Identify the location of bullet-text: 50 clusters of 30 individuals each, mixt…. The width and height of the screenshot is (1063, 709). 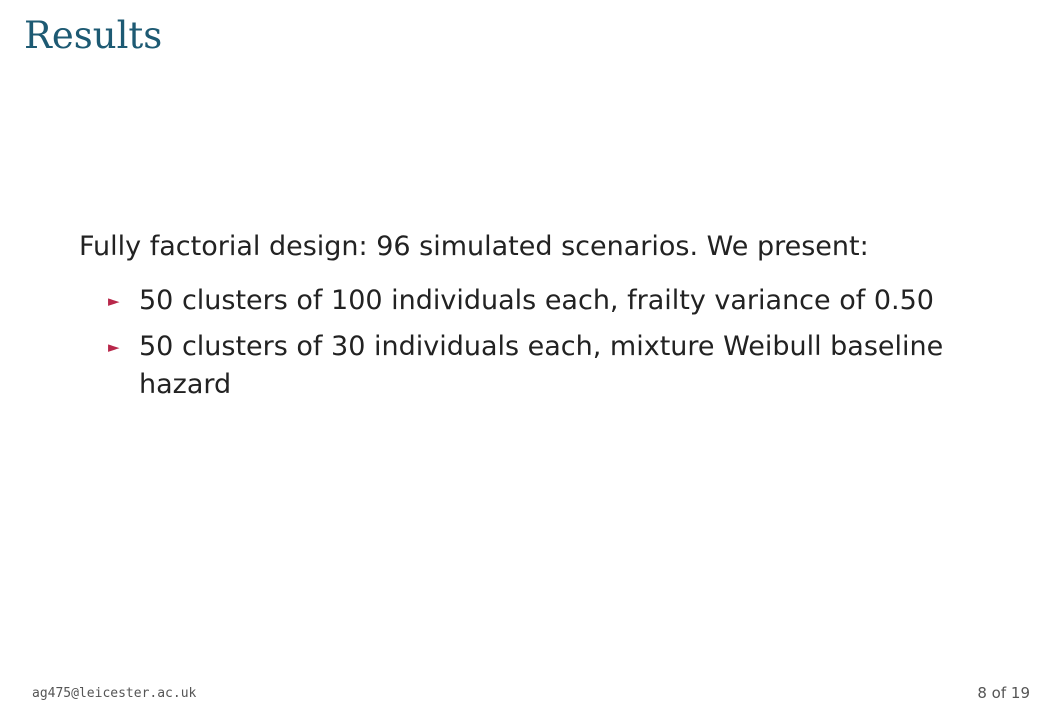
(541, 365).